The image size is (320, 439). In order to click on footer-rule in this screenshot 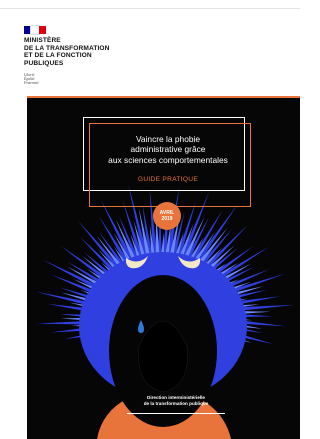, I will do `click(176, 413)`.